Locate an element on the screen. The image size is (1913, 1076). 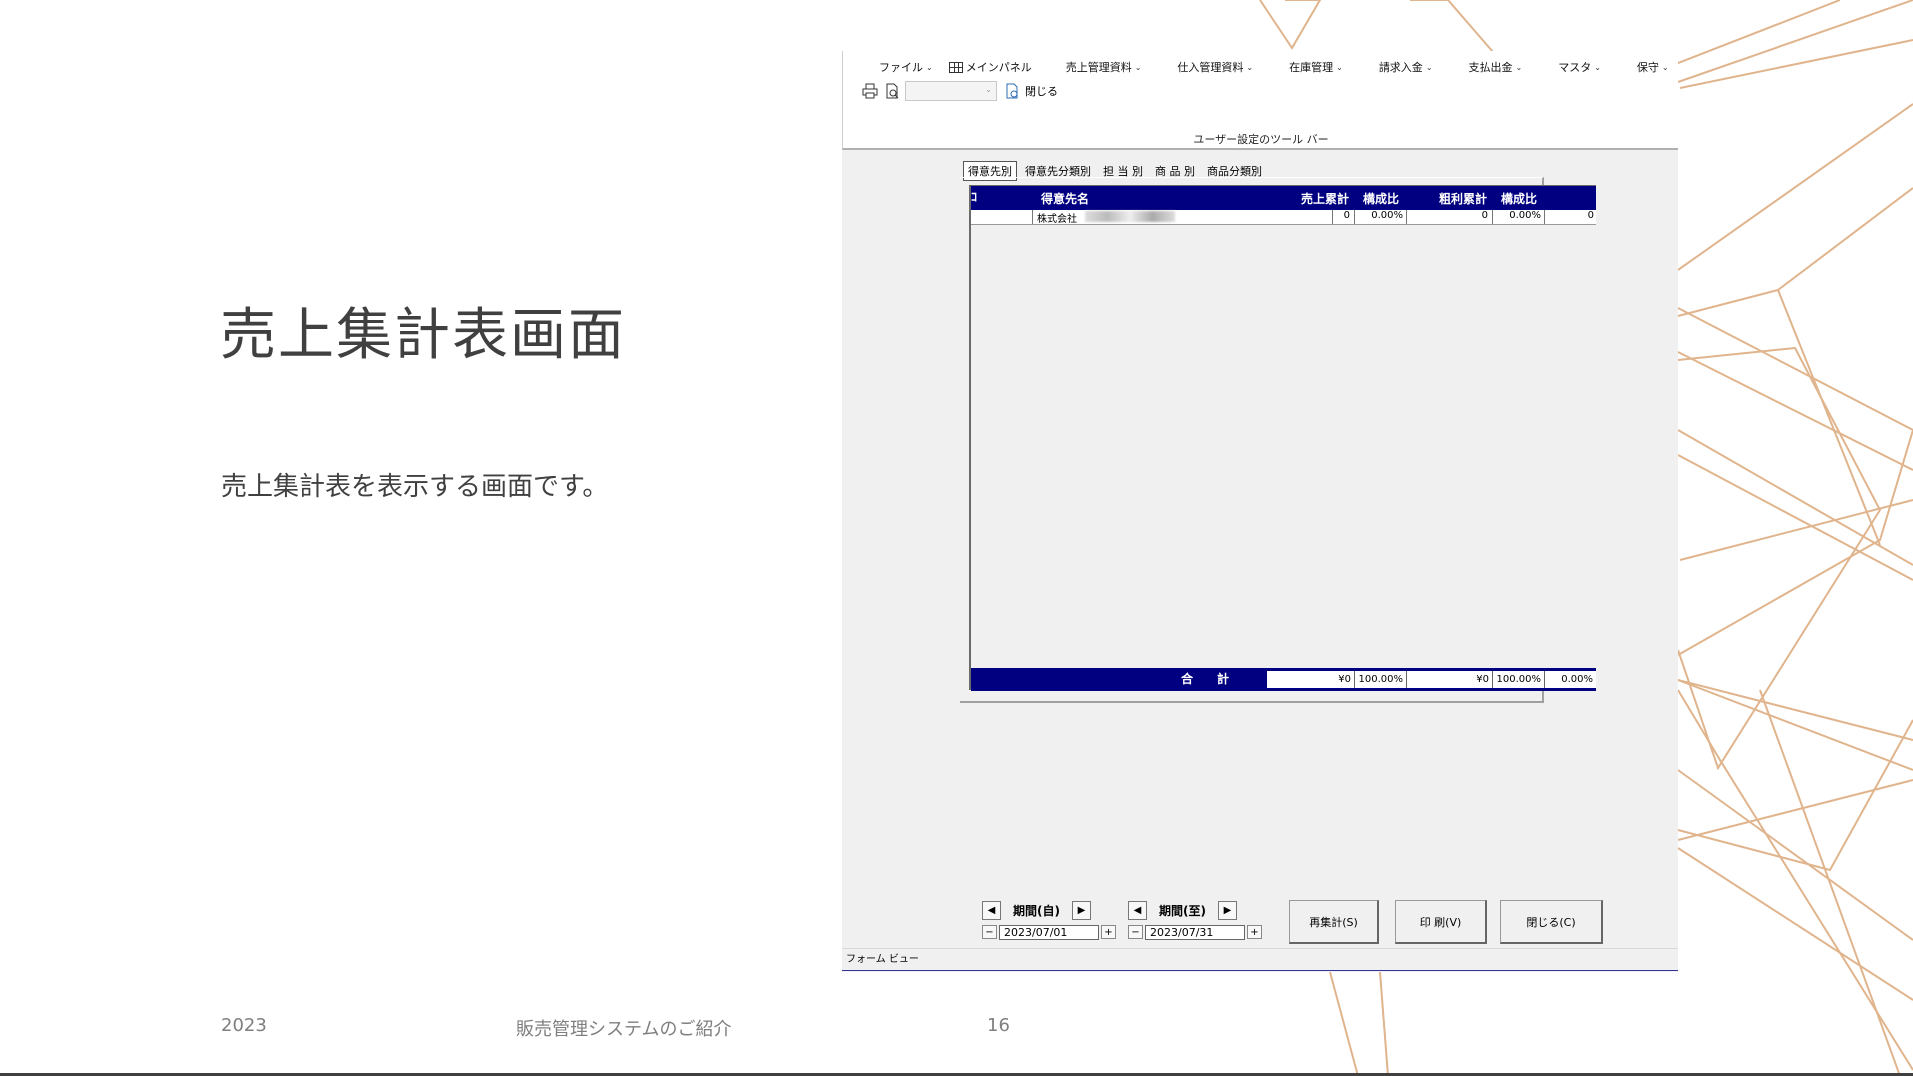
period-to-label: 期間(至) is located at coordinates (1182, 910).